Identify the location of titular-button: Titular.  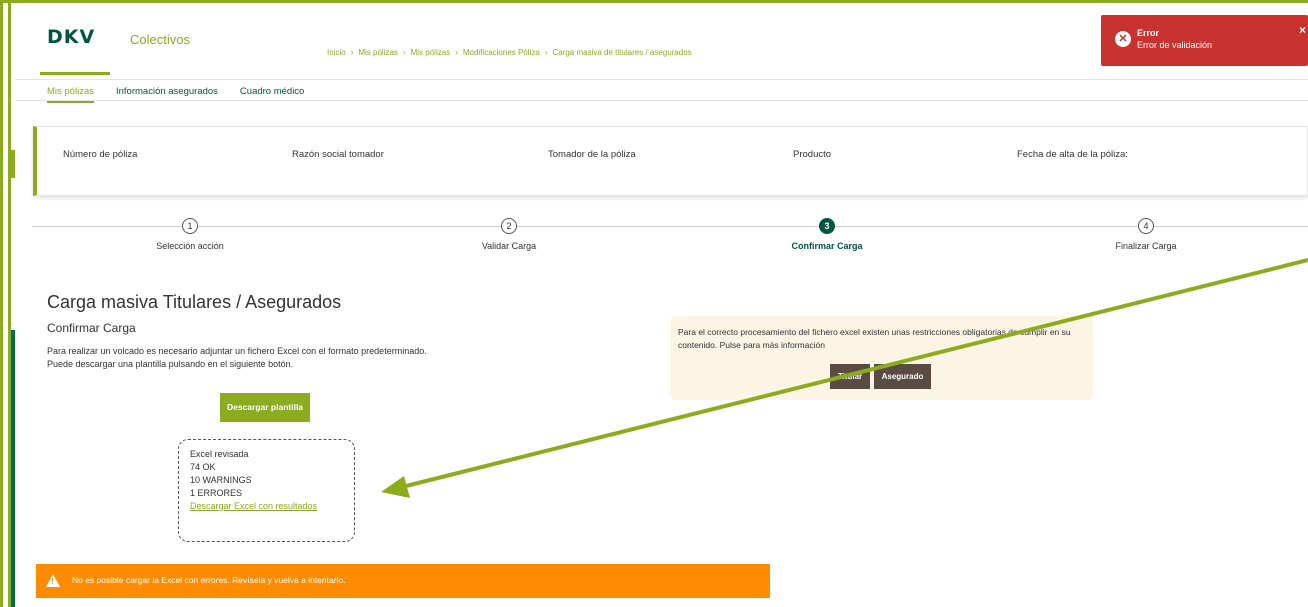
(850, 376).